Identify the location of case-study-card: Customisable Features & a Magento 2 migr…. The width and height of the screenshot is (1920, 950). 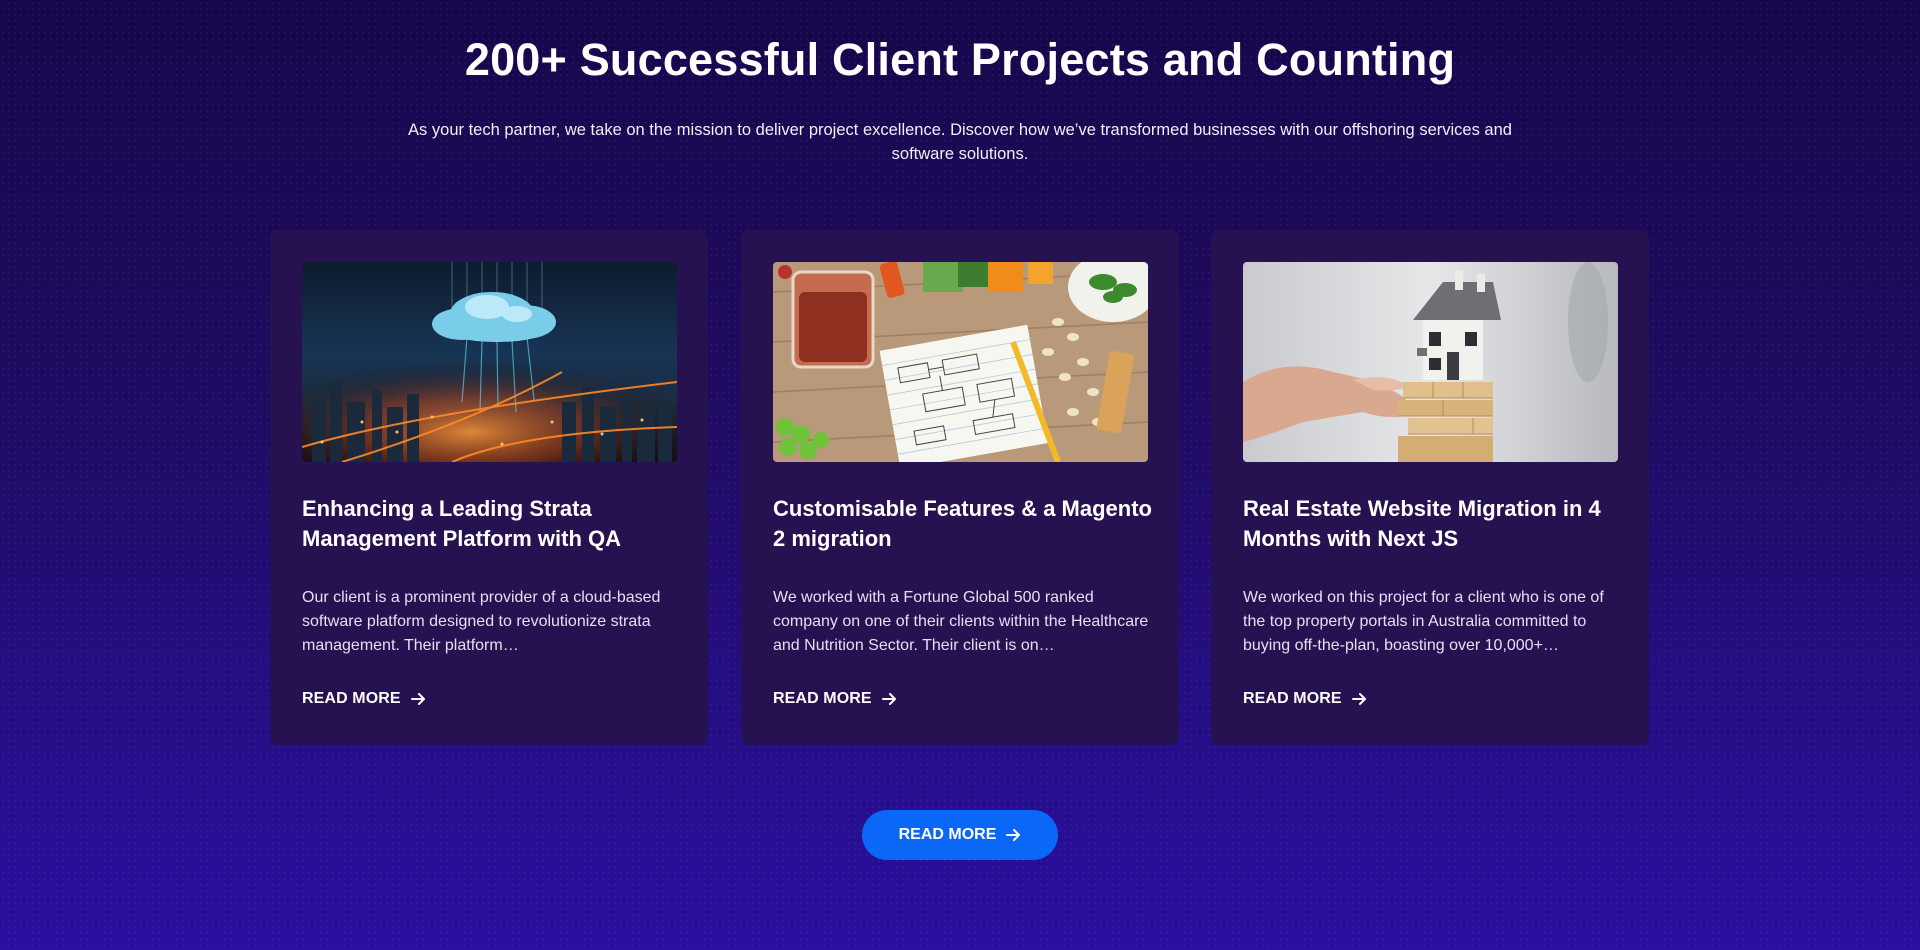
(960, 487).